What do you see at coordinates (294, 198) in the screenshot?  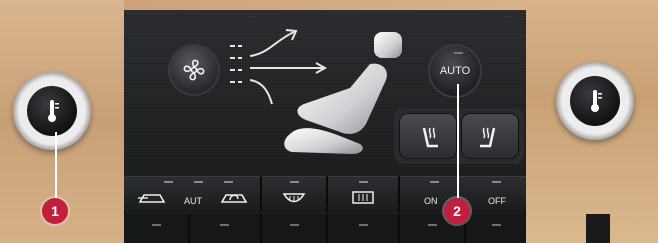 I see `defrost-front-icon` at bounding box center [294, 198].